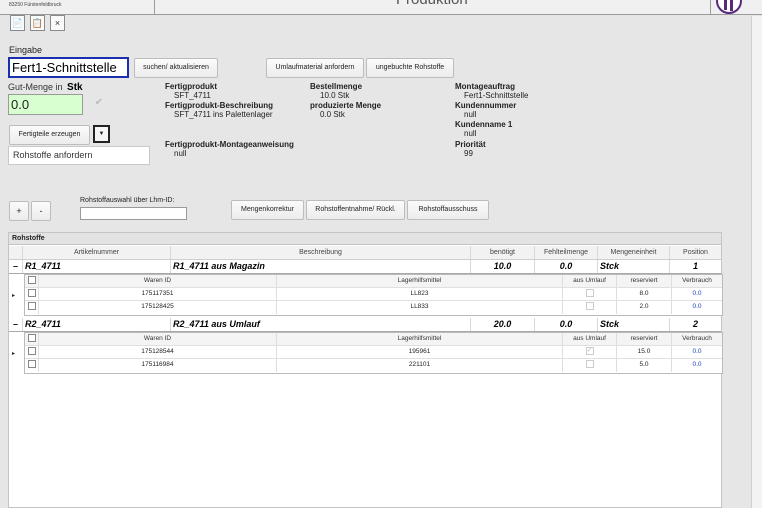  Describe the element at coordinates (756, 262) in the screenshot. I see `vertical-scrollbar` at that location.